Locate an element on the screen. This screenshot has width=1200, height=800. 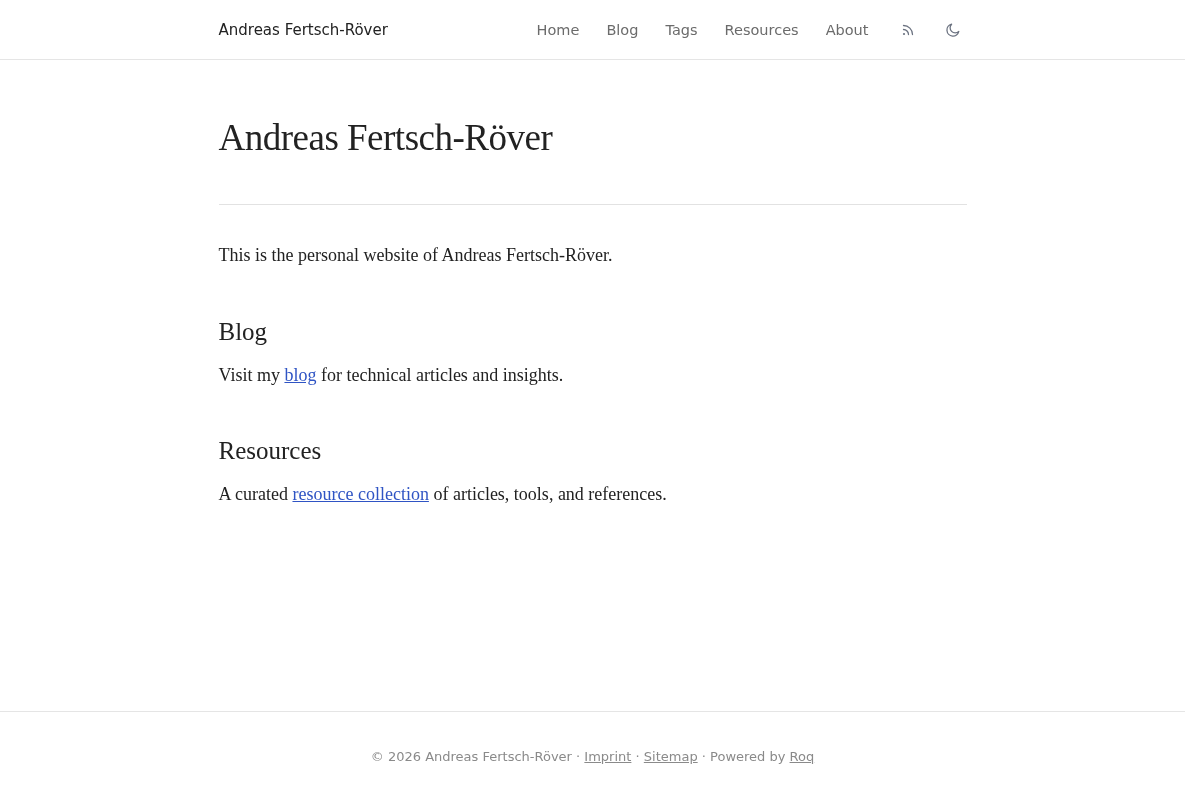
footer-link: Sitemap is located at coordinates (670, 756).